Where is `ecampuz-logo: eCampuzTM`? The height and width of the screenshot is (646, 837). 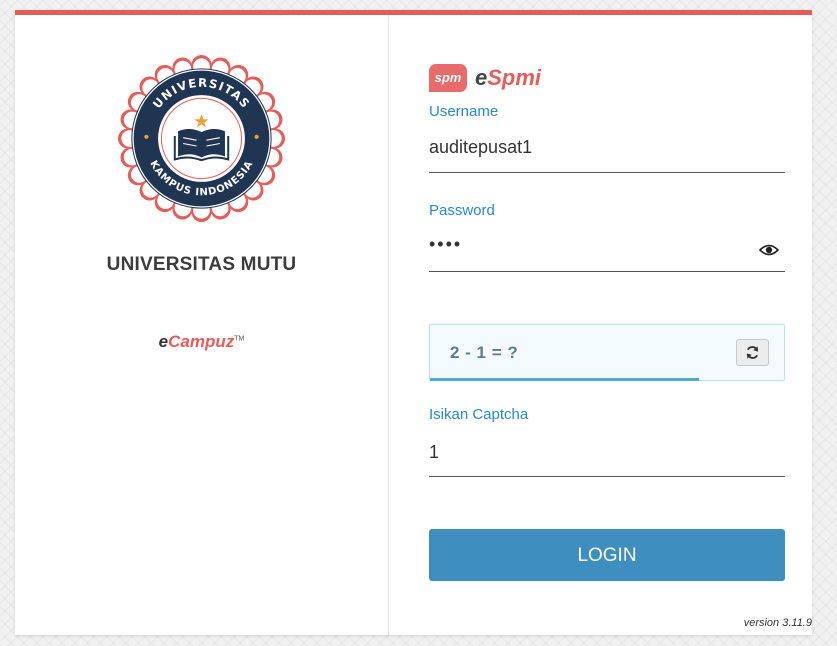 ecampuz-logo: eCampuzTM is located at coordinates (201, 342).